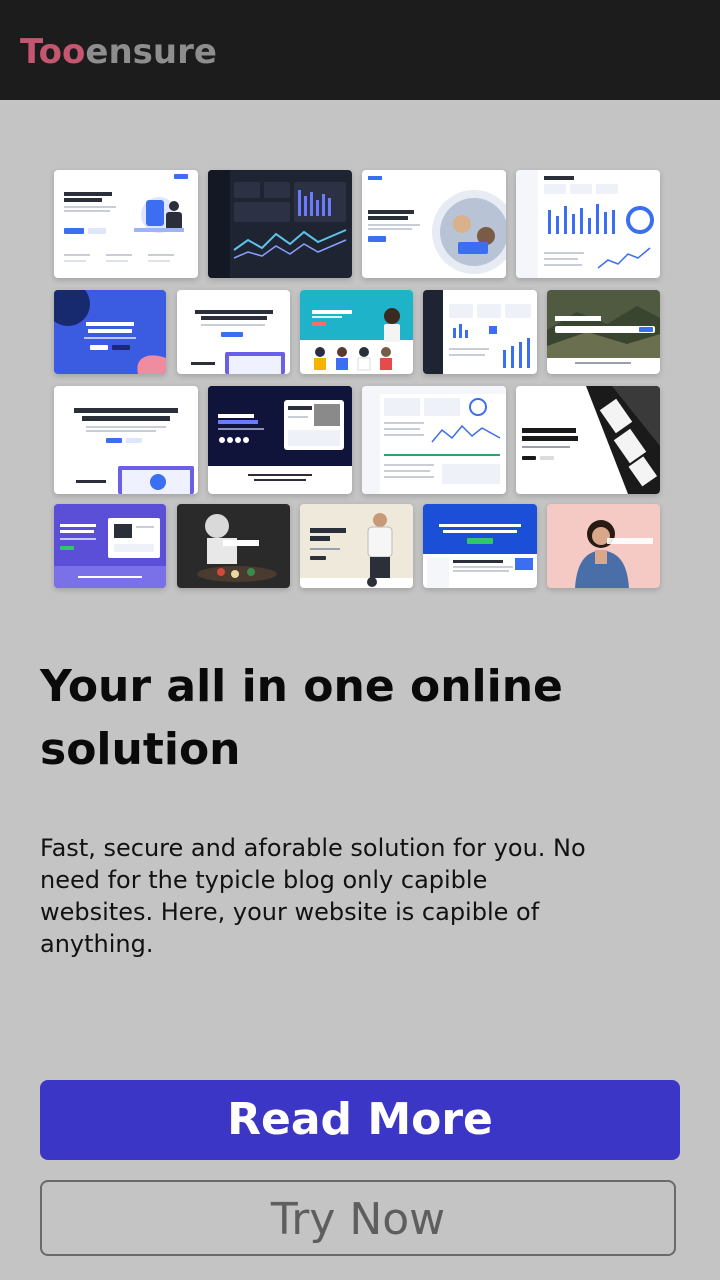  I want to click on thumb-landing, so click(126, 224).